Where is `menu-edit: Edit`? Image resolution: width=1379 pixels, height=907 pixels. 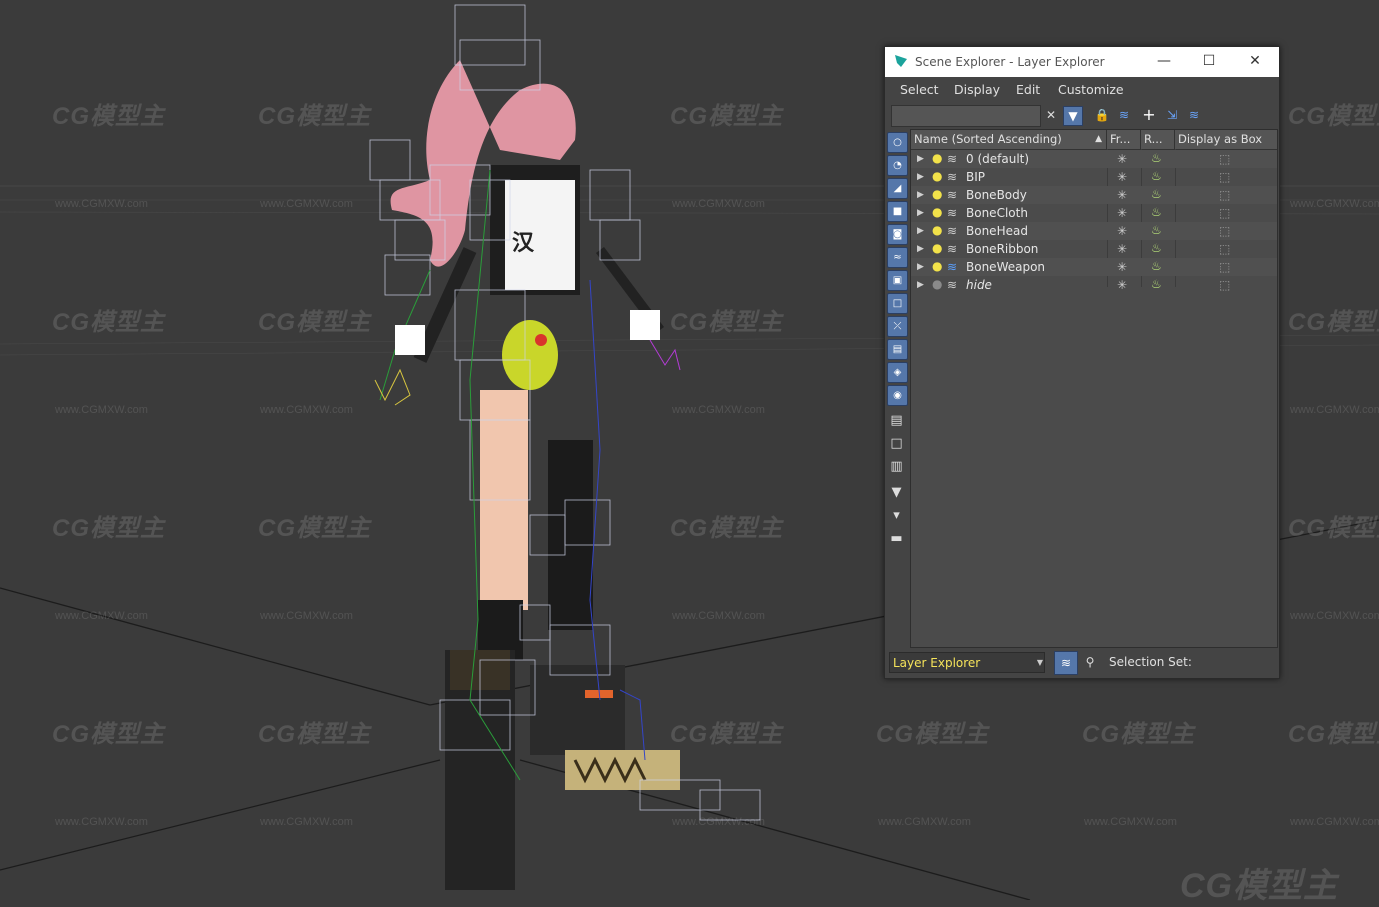
menu-edit: Edit is located at coordinates (1028, 89).